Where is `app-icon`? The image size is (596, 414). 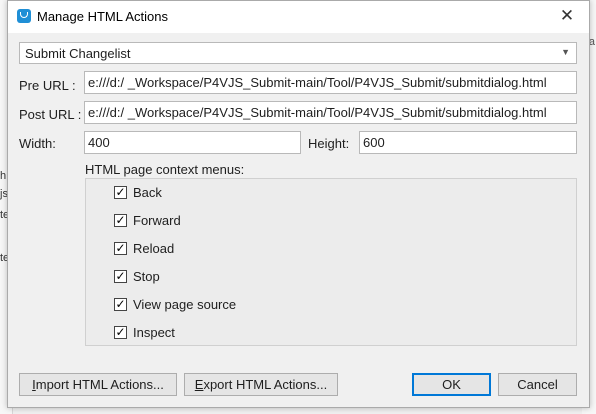 app-icon is located at coordinates (24, 16).